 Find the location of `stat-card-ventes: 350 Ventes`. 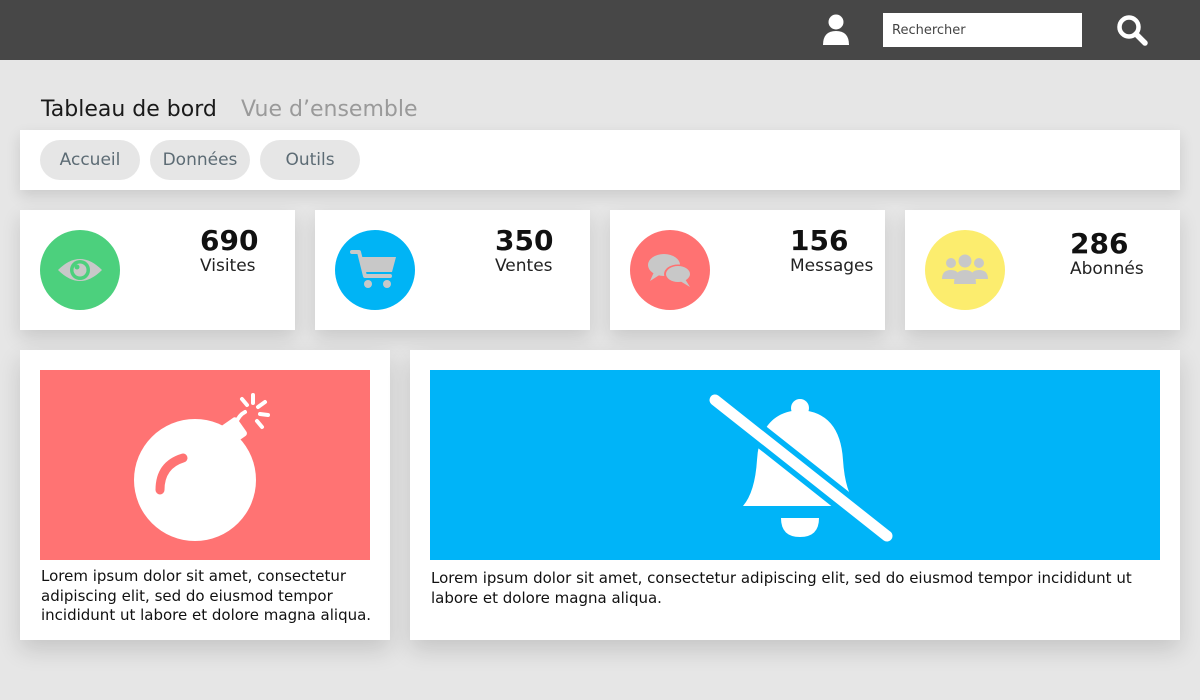

stat-card-ventes: 350 Ventes is located at coordinates (452, 270).